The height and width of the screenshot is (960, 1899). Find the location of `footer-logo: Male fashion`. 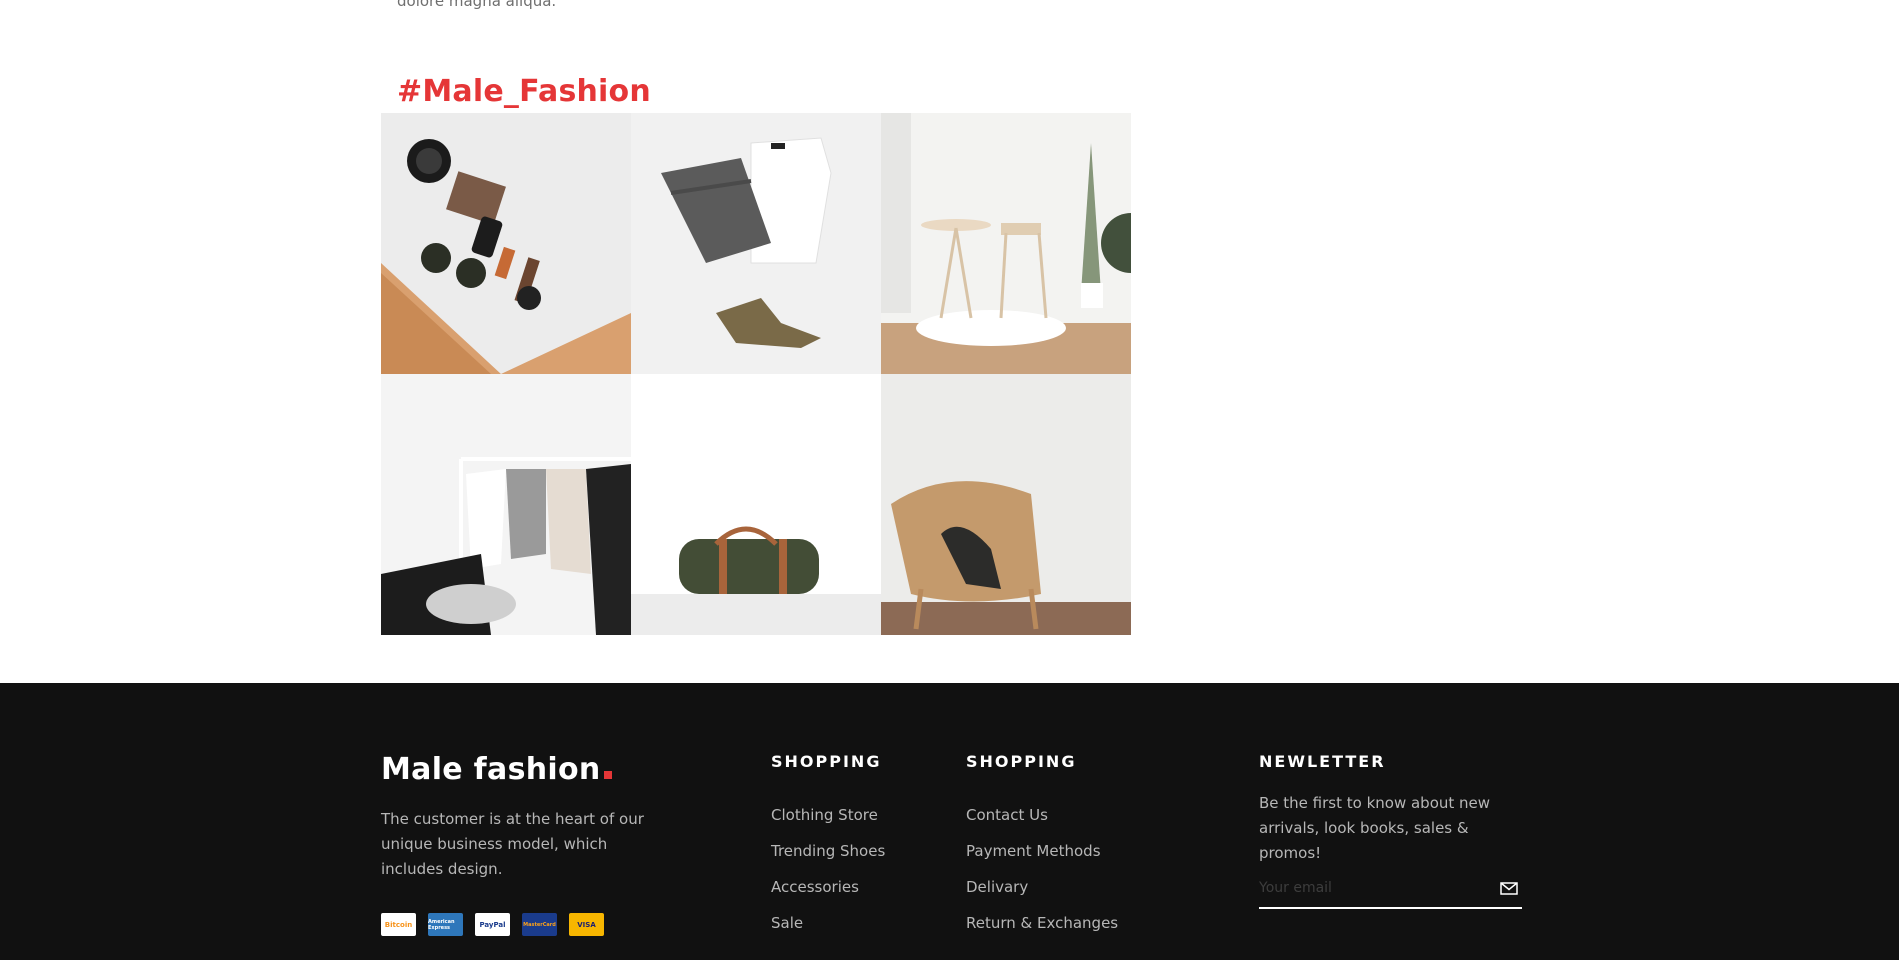

footer-logo: Male fashion is located at coordinates (496, 769).